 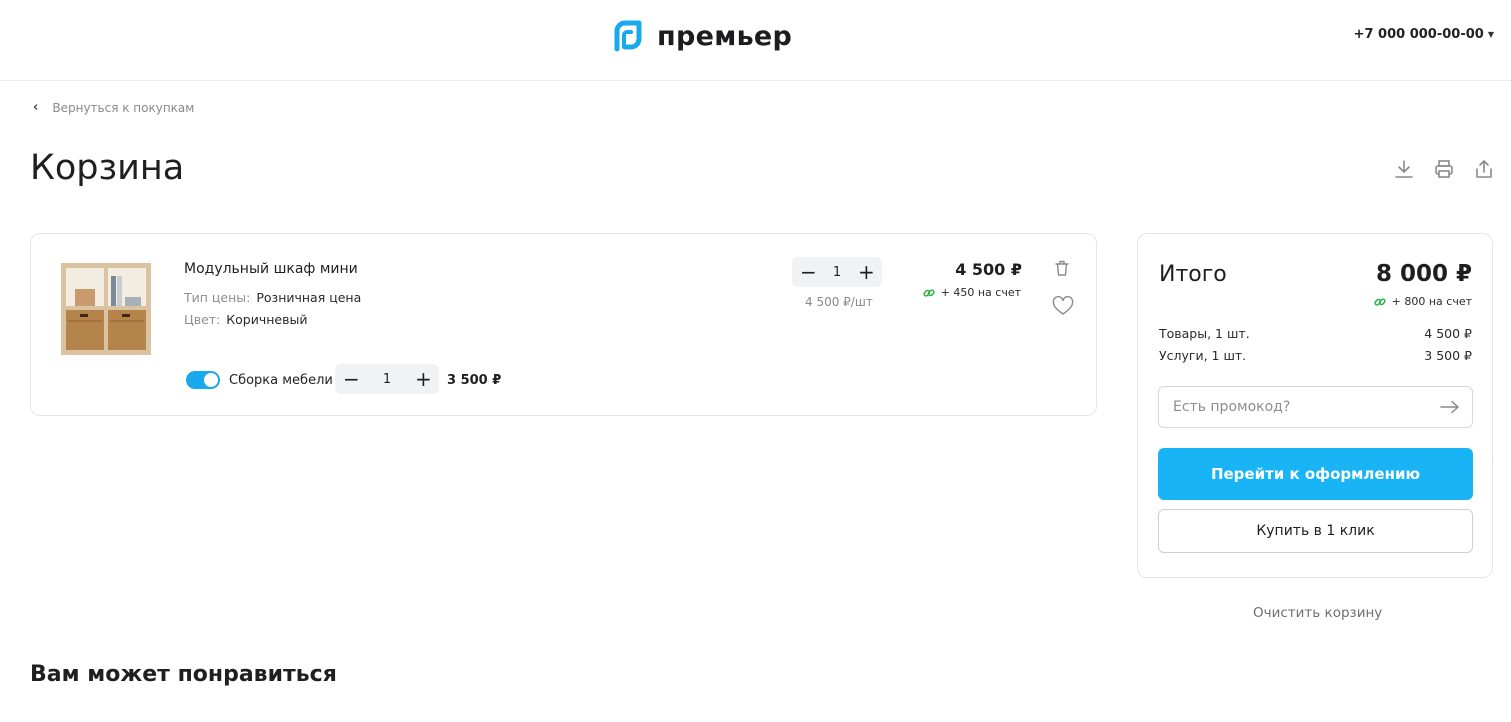 I want to click on summary-bonus: + 800 на счет, so click(x=1422, y=301).